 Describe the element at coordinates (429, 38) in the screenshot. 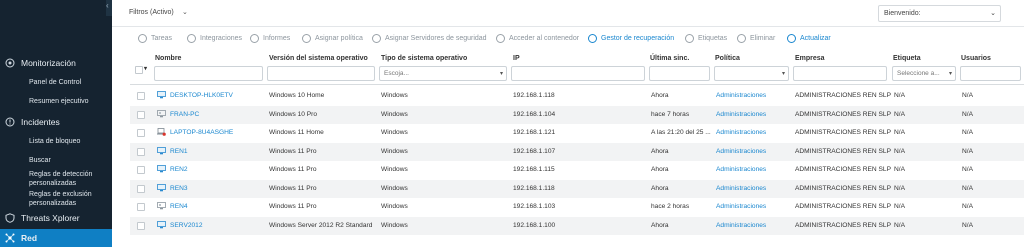

I see `assign-servers-button: Asignar Servidores de seguridad` at that location.